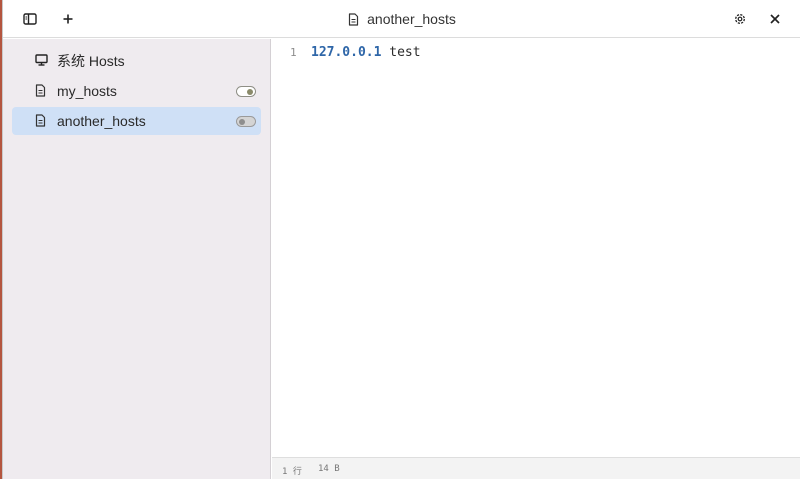  I want to click on code-line: 127.0.0.1 test, so click(366, 53).